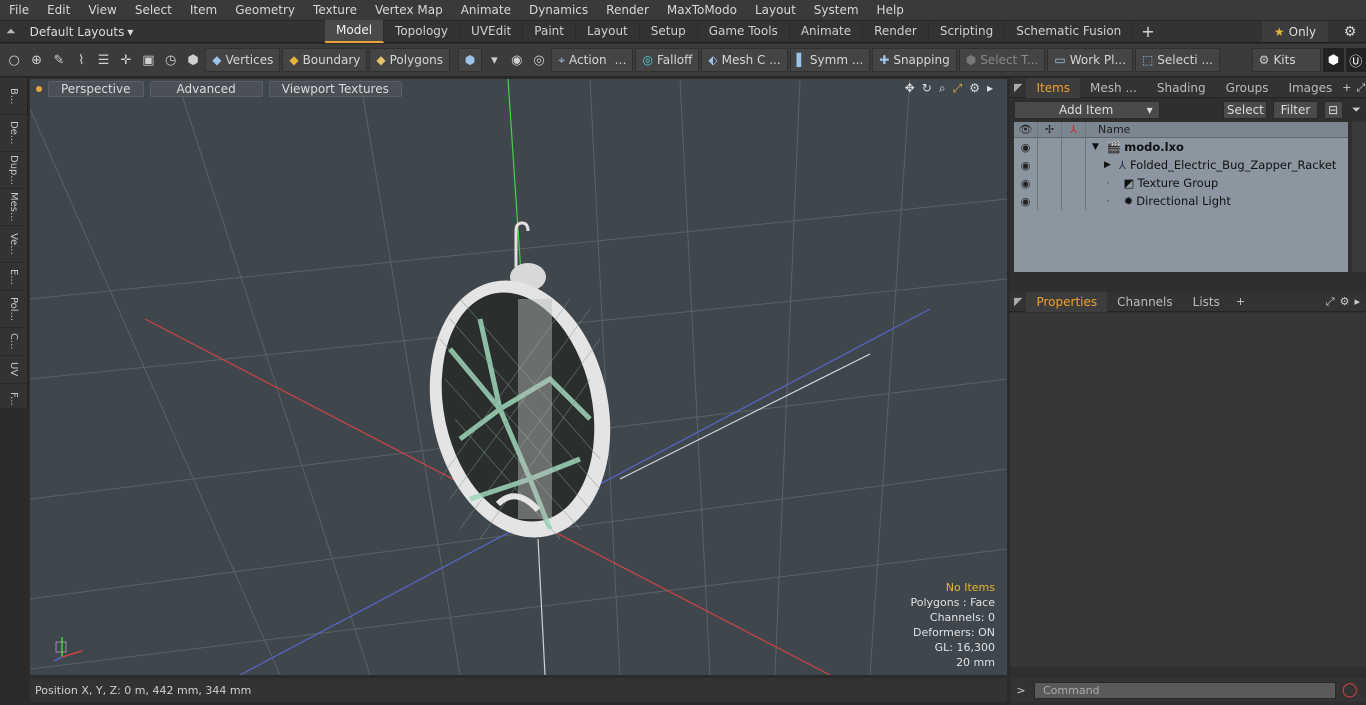 The image size is (1366, 705). What do you see at coordinates (1087, 110) in the screenshot?
I see `add-item-button: Add Item ▾` at bounding box center [1087, 110].